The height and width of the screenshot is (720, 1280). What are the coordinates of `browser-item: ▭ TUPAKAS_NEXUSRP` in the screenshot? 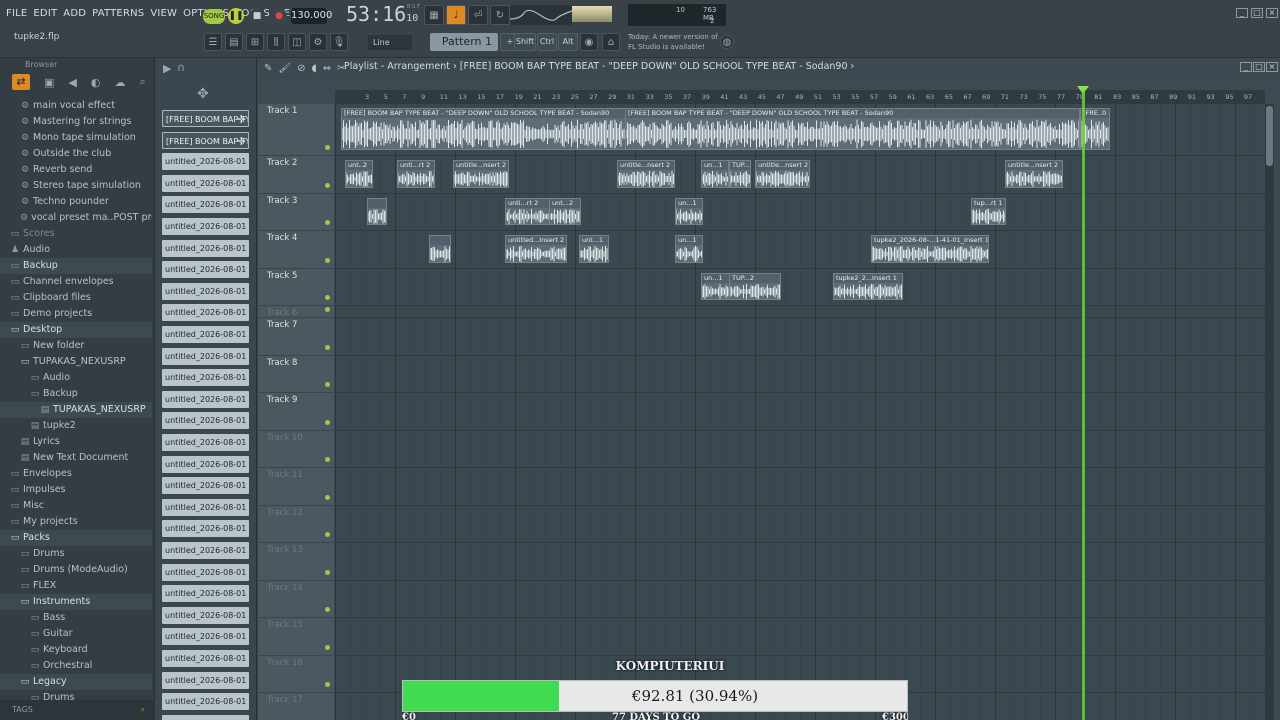 It's located at (76, 362).